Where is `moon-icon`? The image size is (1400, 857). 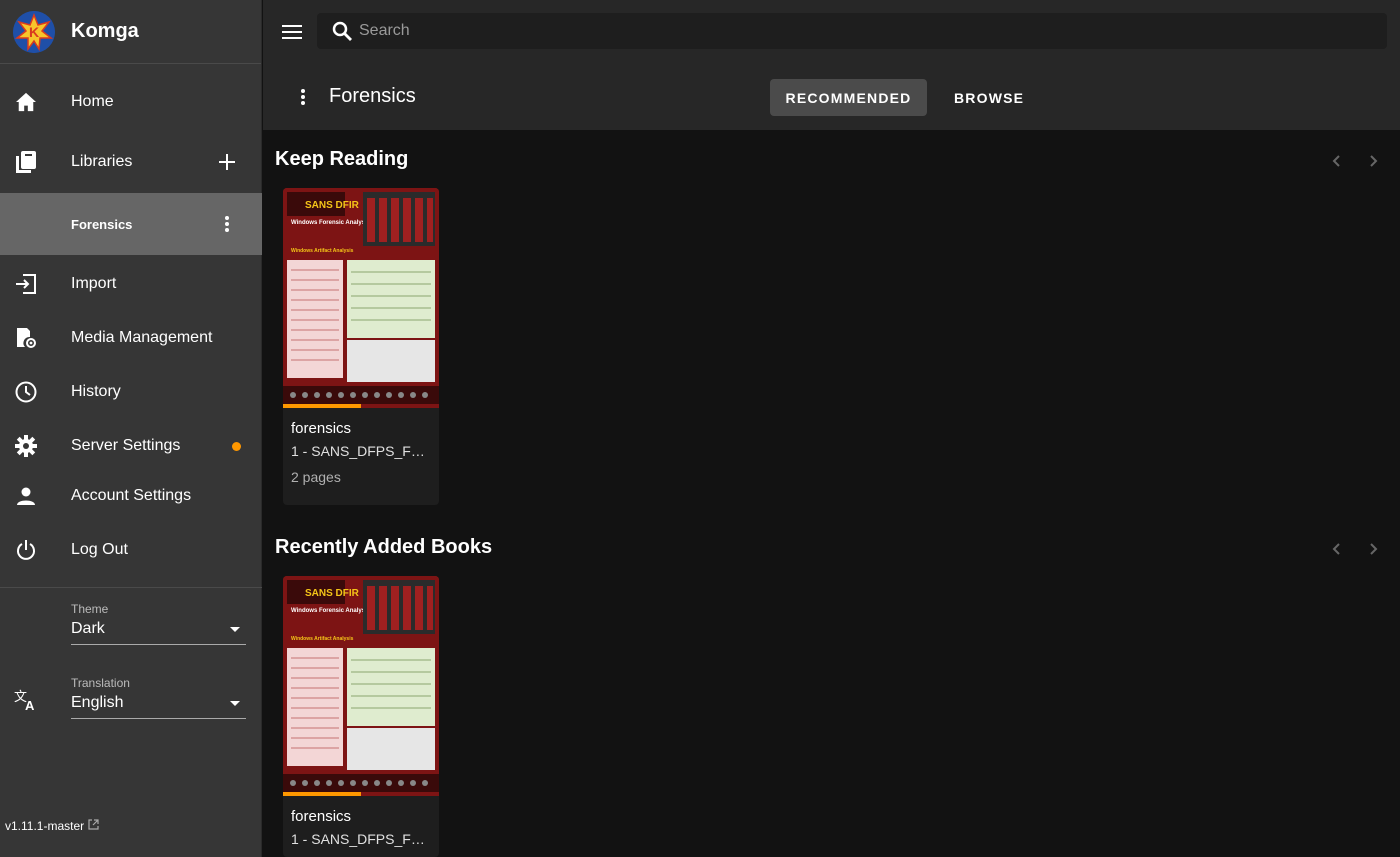
moon-icon is located at coordinates (26, 625).